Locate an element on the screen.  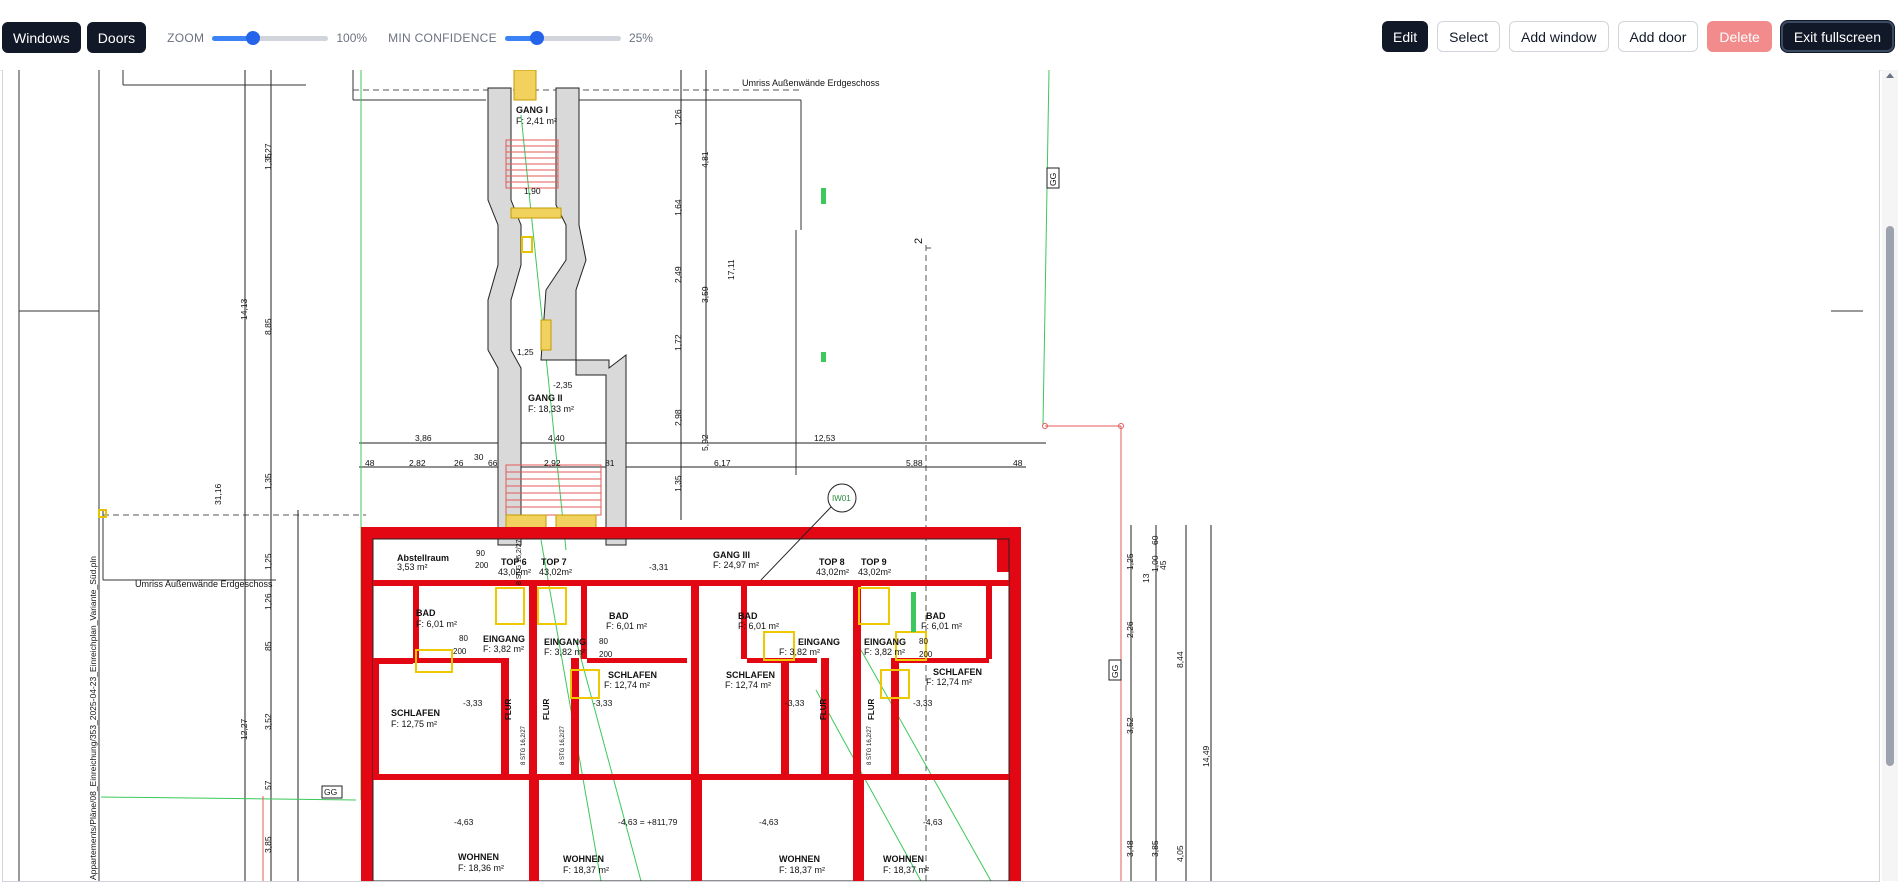
dimension-label: 3,86 is located at coordinates (423, 438).